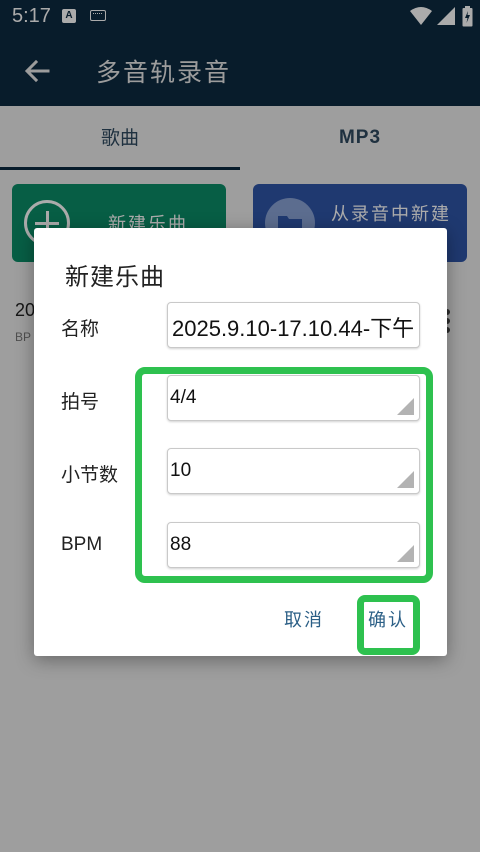 The width and height of the screenshot is (480, 852). What do you see at coordinates (388, 625) in the screenshot?
I see `confirm-highlight-outline` at bounding box center [388, 625].